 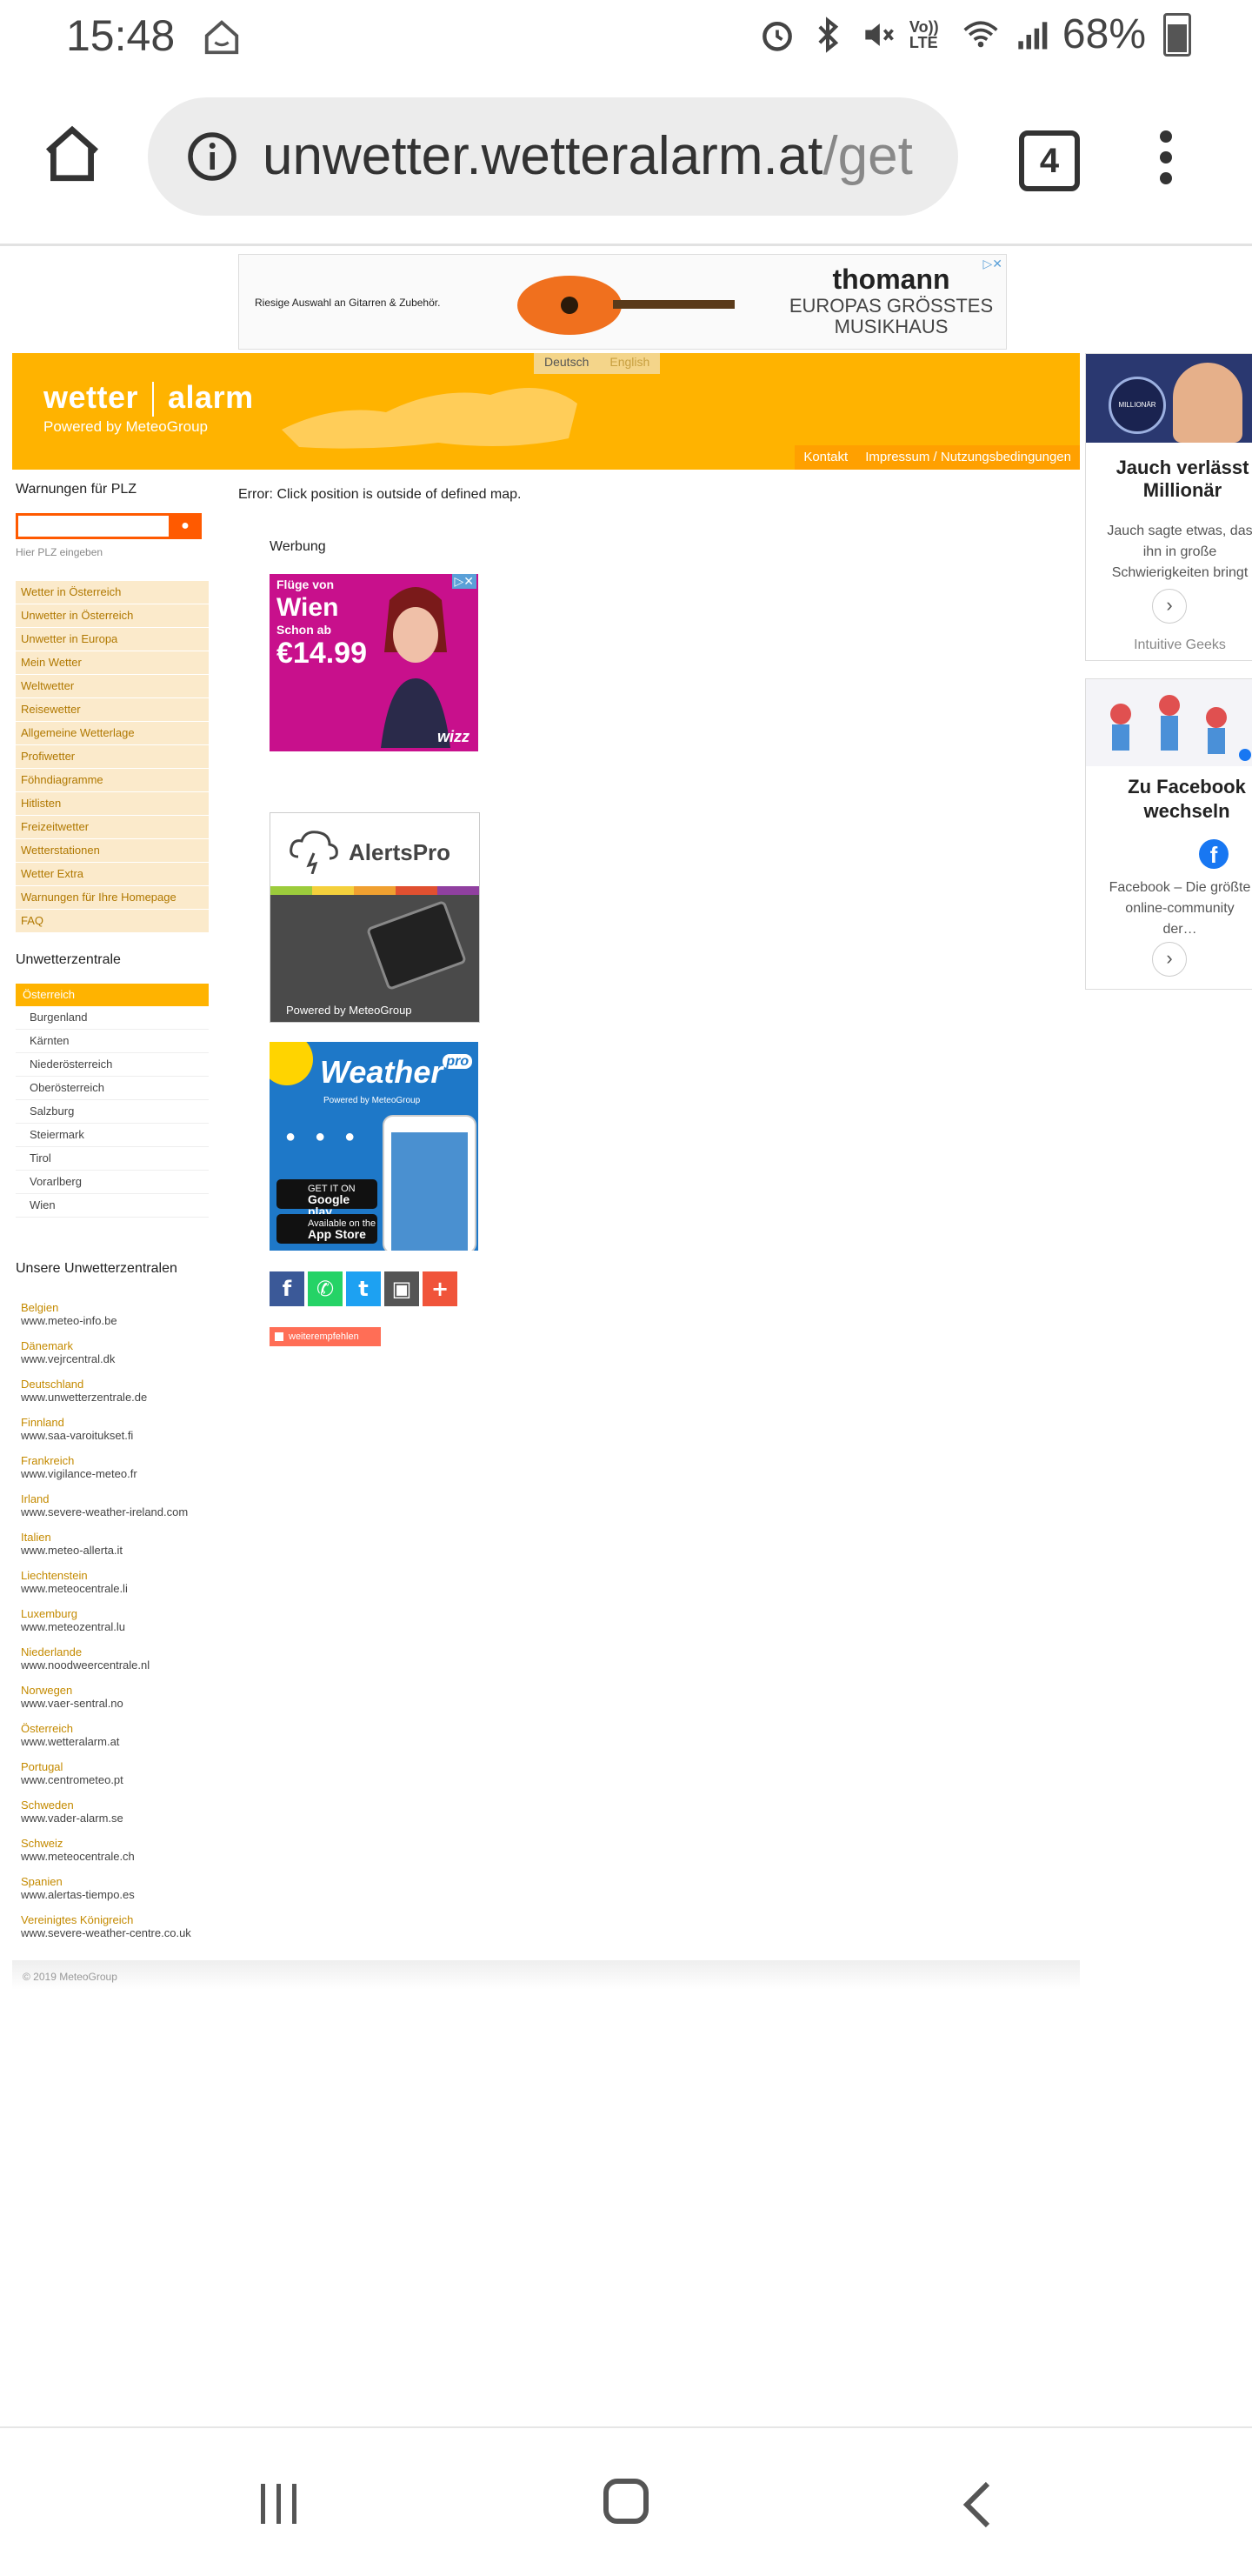 I want to click on search-button: ●, so click(x=186, y=526).